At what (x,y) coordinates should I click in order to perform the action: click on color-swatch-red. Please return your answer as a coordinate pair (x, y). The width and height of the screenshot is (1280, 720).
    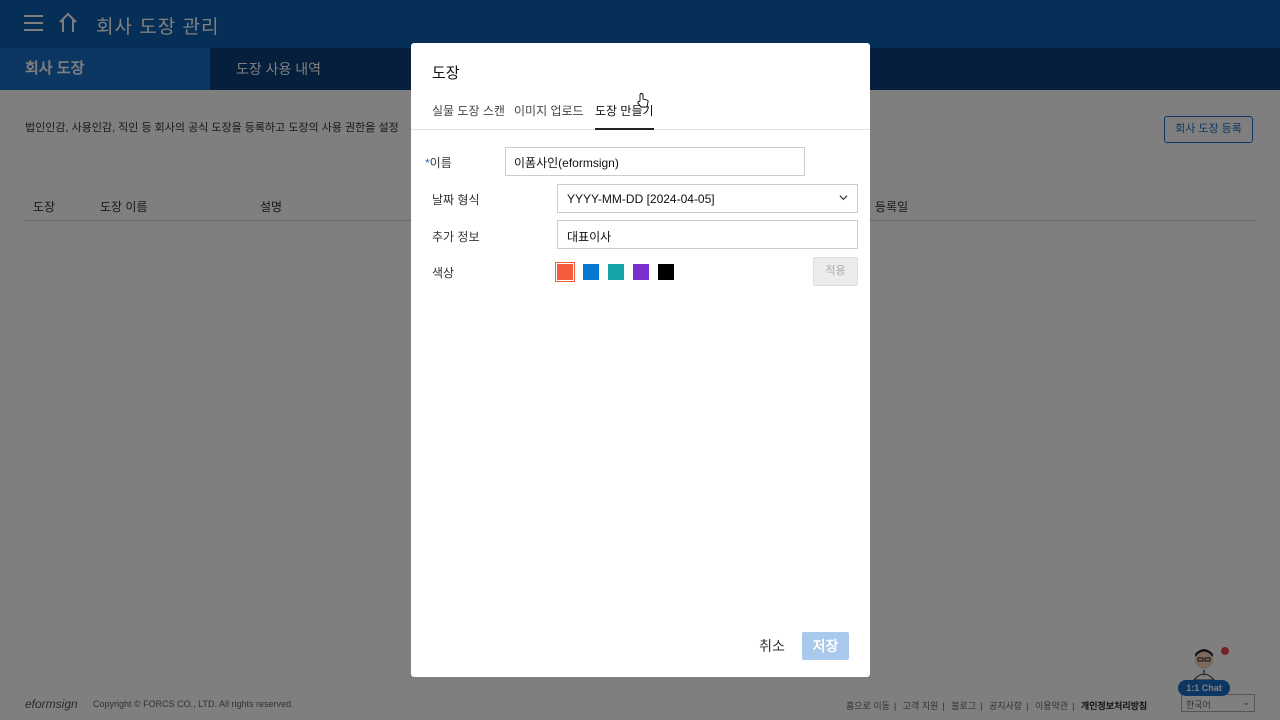
    Looking at the image, I should click on (565, 272).